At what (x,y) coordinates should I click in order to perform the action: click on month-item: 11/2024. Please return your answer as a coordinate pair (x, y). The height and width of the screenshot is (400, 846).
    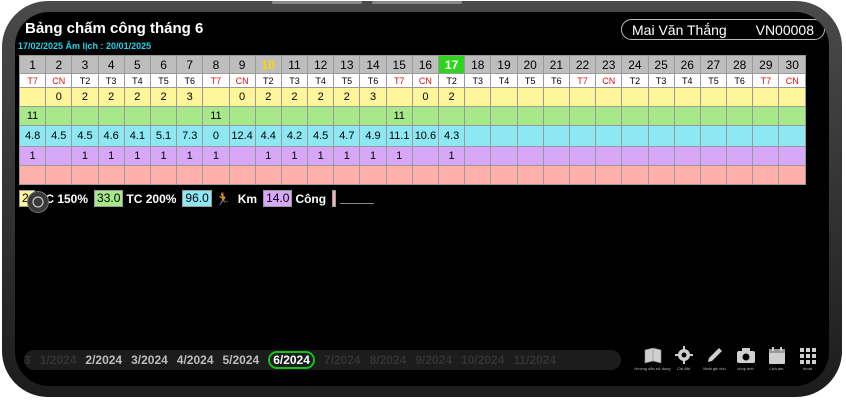
    Looking at the image, I should click on (534, 360).